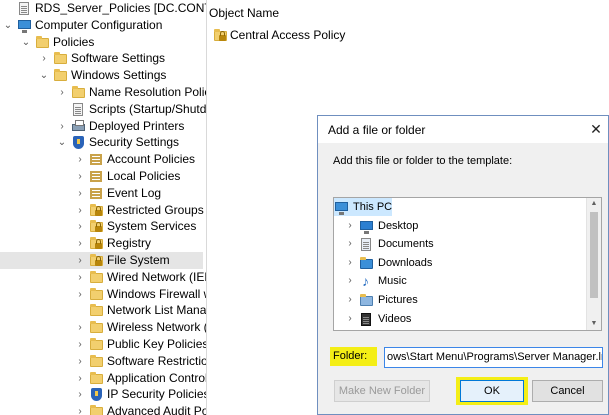 Image resolution: width=609 pixels, height=415 pixels. I want to click on cancel-button: Cancel, so click(567, 391).